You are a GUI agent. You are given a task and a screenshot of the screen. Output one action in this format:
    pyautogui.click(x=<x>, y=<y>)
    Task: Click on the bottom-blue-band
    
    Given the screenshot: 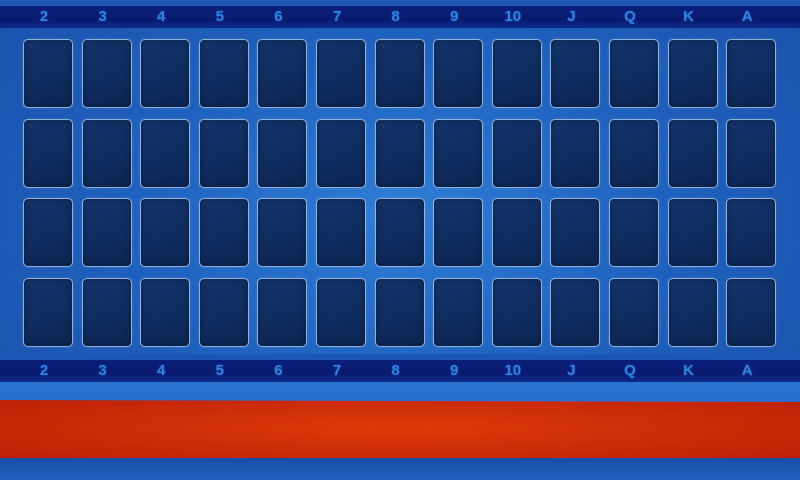 What is the action you would take?
    pyautogui.click(x=400, y=469)
    